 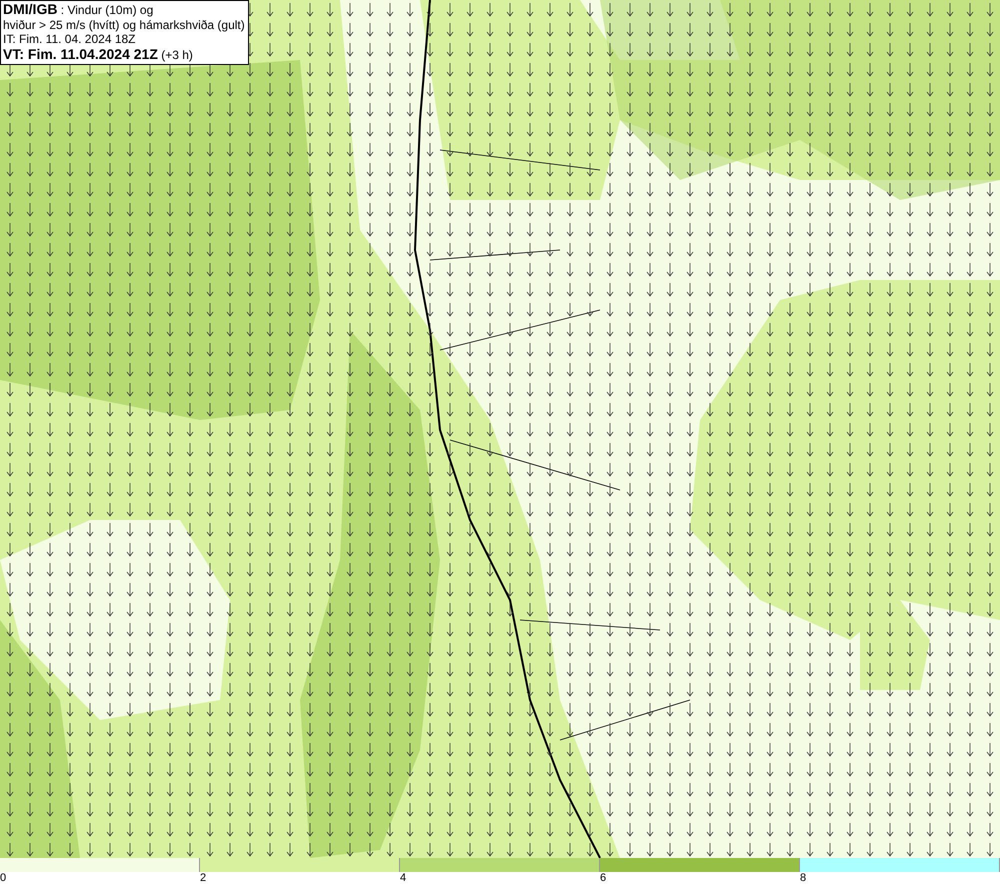 I want to click on map-caption-line: IT: Fim. 11. 04. 2024 18Z, so click(x=70, y=39).